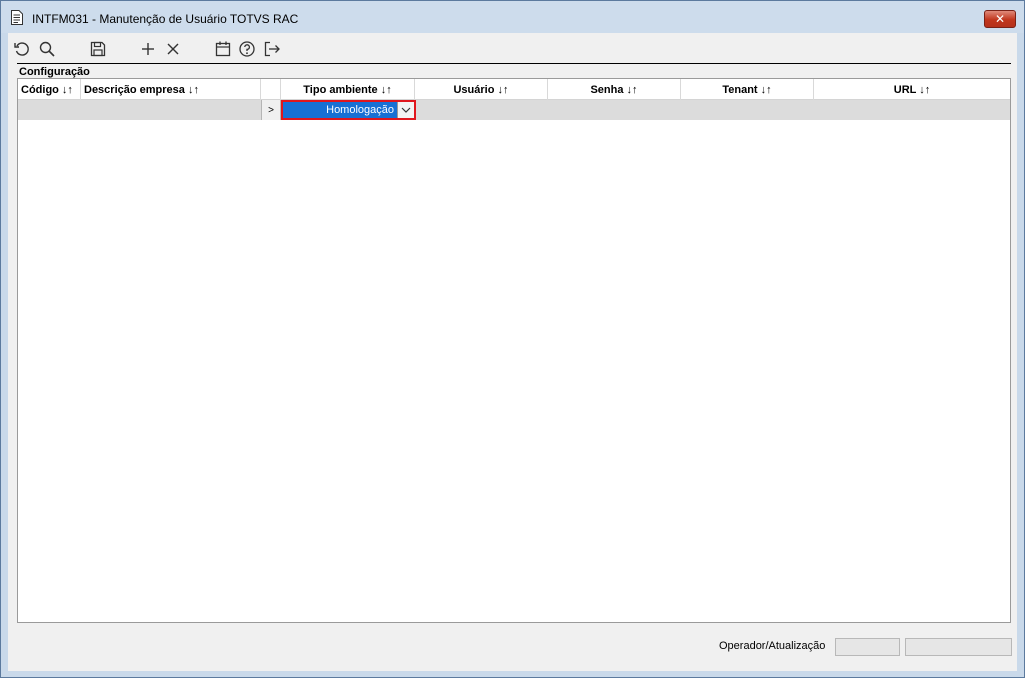  Describe the element at coordinates (272, 49) in the screenshot. I see `exit-icon` at that location.